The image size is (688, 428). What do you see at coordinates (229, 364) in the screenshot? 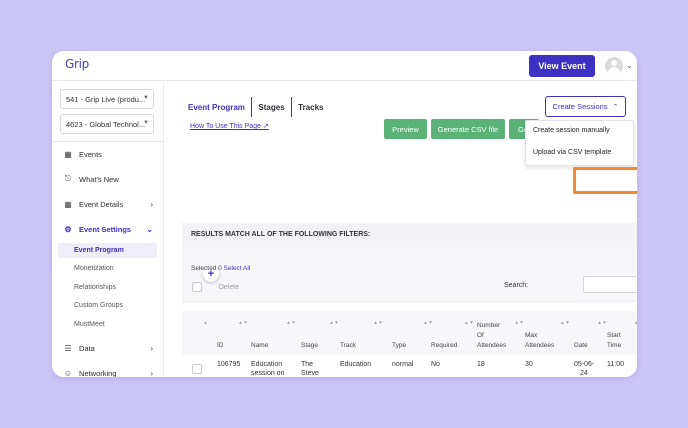
I see `cell-id: 106795` at bounding box center [229, 364].